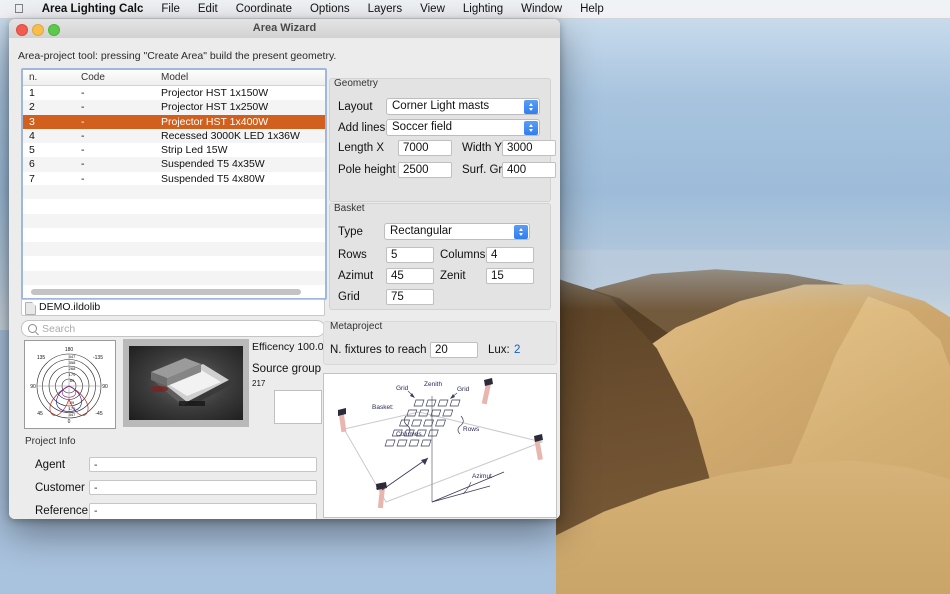  What do you see at coordinates (32, 328) in the screenshot?
I see `search-icon` at bounding box center [32, 328].